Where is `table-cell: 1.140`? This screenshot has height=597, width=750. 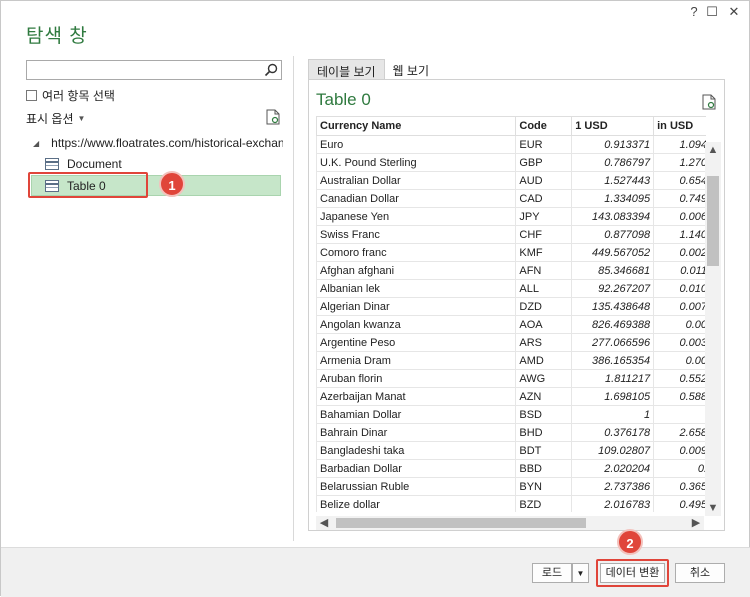
table-cell: 1.140 is located at coordinates (679, 234).